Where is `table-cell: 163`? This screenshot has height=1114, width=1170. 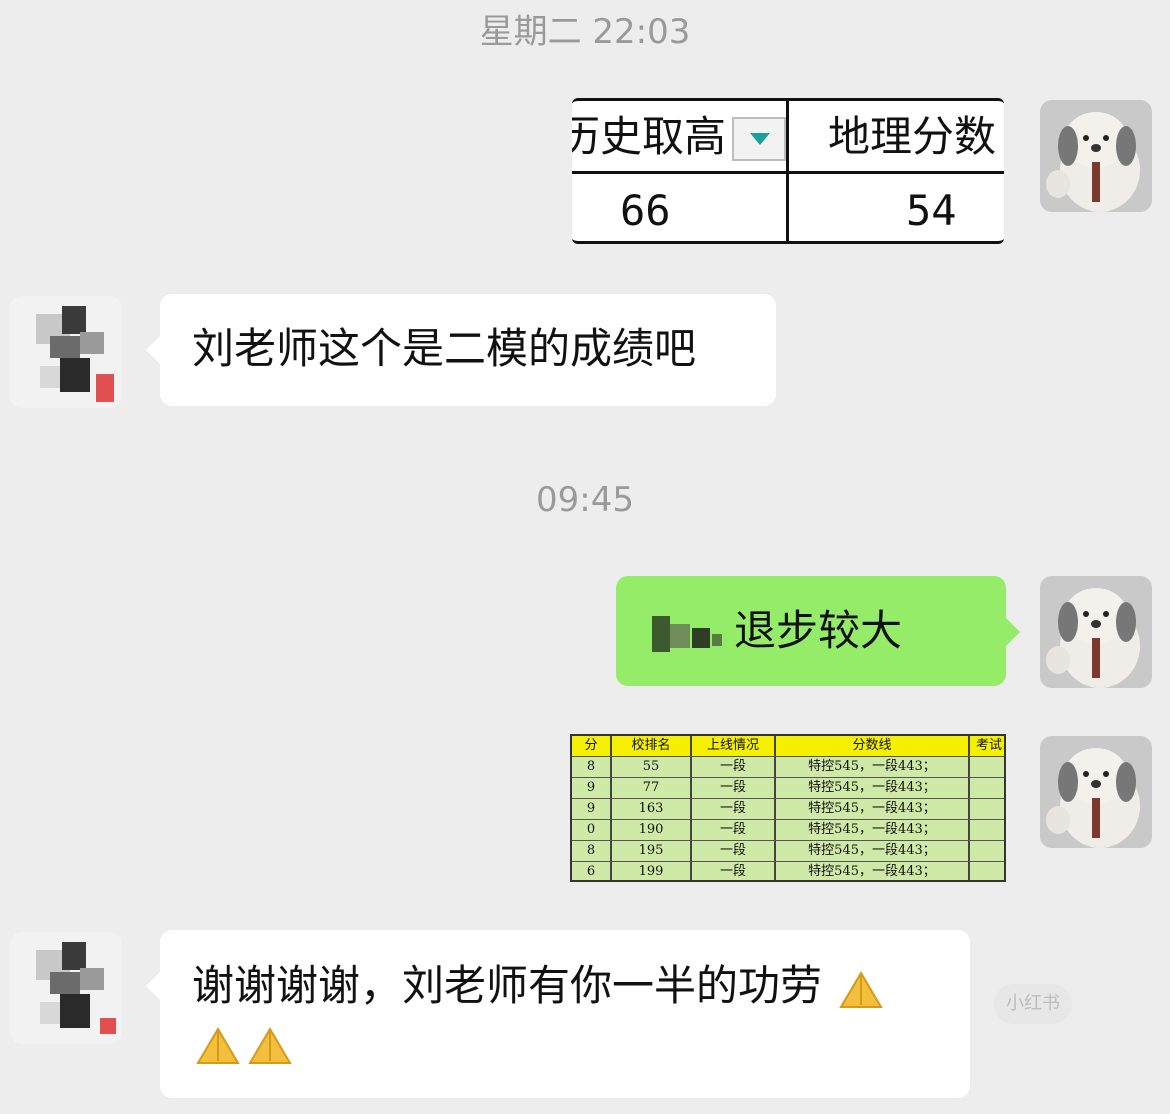
table-cell: 163 is located at coordinates (652, 809).